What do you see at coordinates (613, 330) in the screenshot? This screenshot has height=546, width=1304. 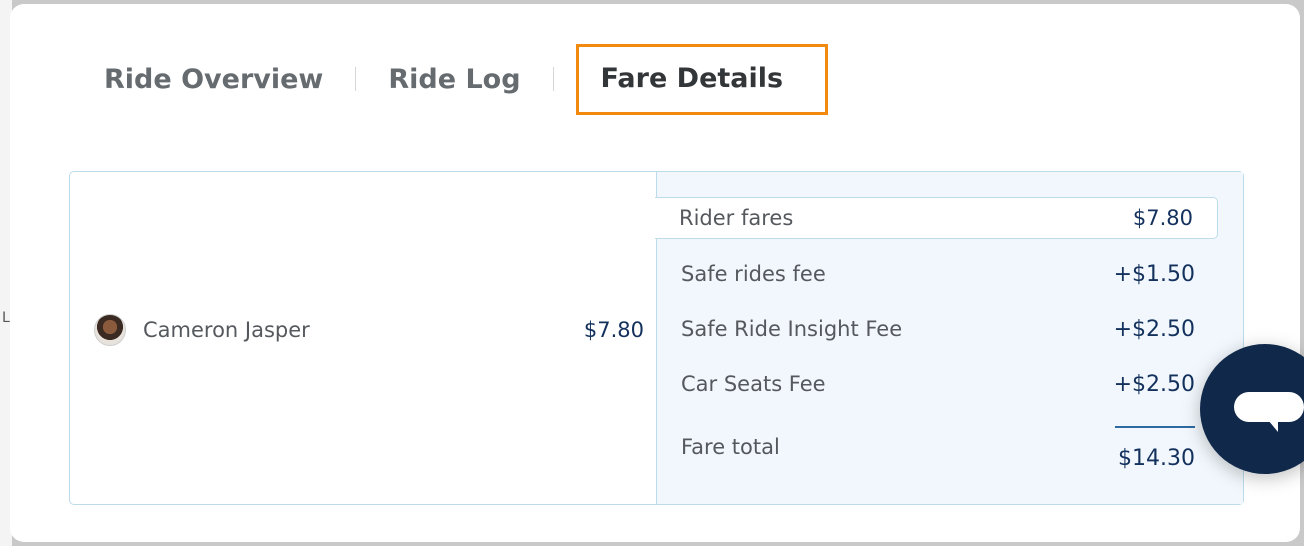 I see `rider-amount: $7.80` at bounding box center [613, 330].